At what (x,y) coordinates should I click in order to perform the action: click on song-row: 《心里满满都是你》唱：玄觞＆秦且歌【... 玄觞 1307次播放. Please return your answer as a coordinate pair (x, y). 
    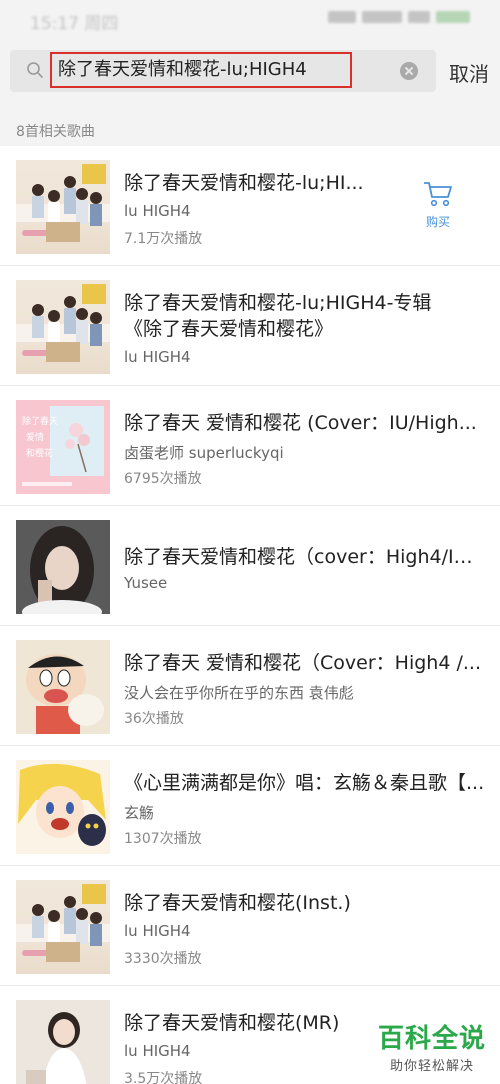
    Looking at the image, I should click on (250, 806).